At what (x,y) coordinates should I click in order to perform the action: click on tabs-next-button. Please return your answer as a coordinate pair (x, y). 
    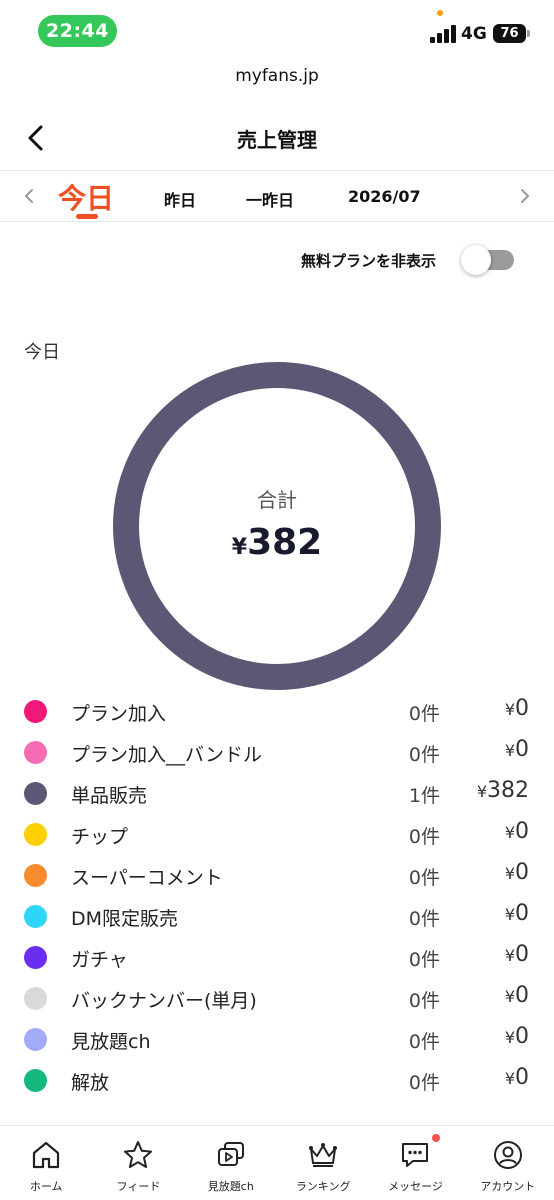
    Looking at the image, I should click on (525, 196).